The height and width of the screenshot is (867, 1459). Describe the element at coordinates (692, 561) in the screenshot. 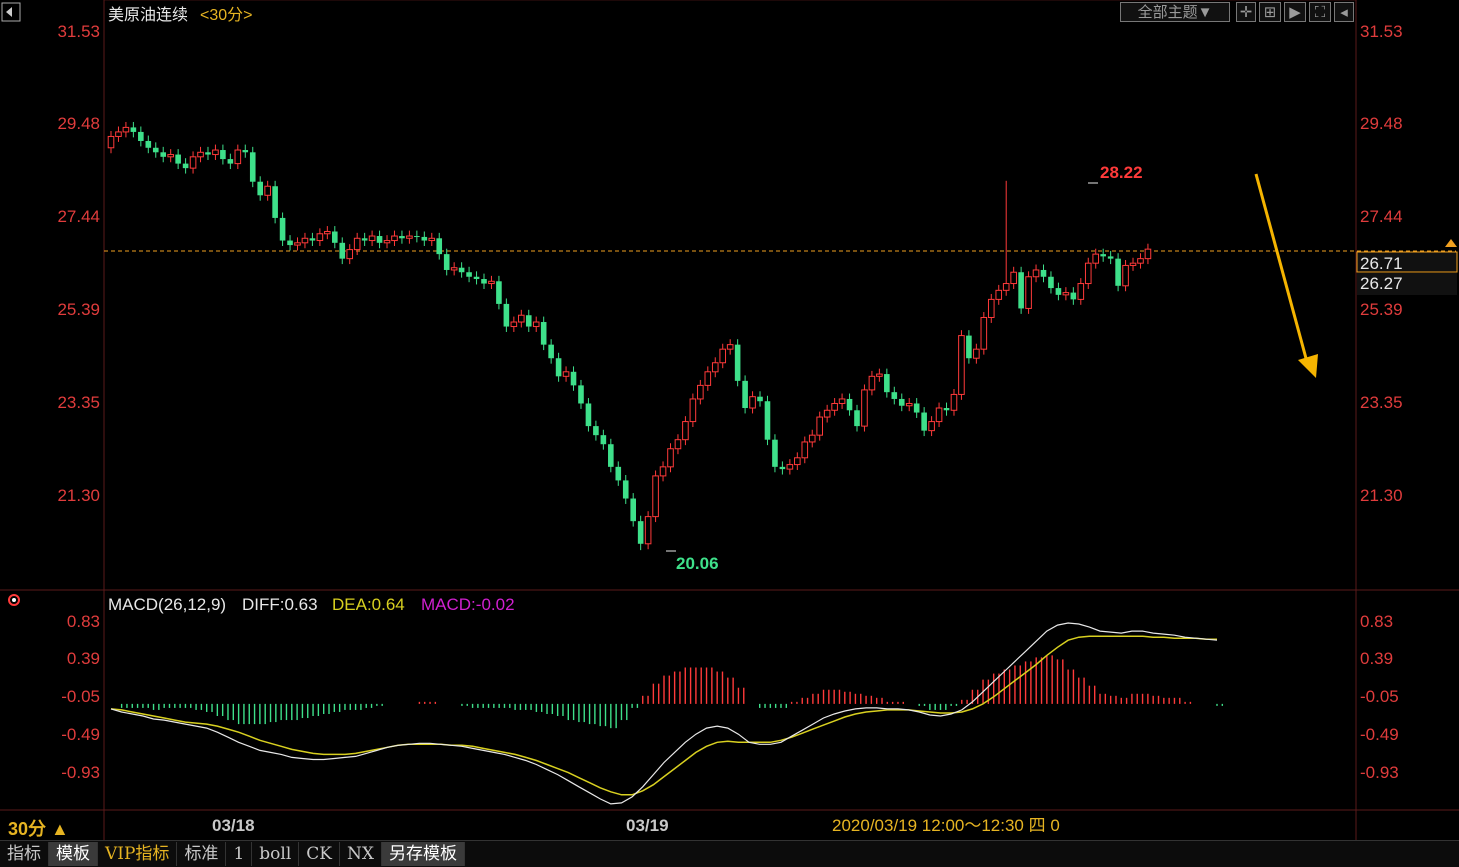

I see `low-marker: 20.06` at that location.